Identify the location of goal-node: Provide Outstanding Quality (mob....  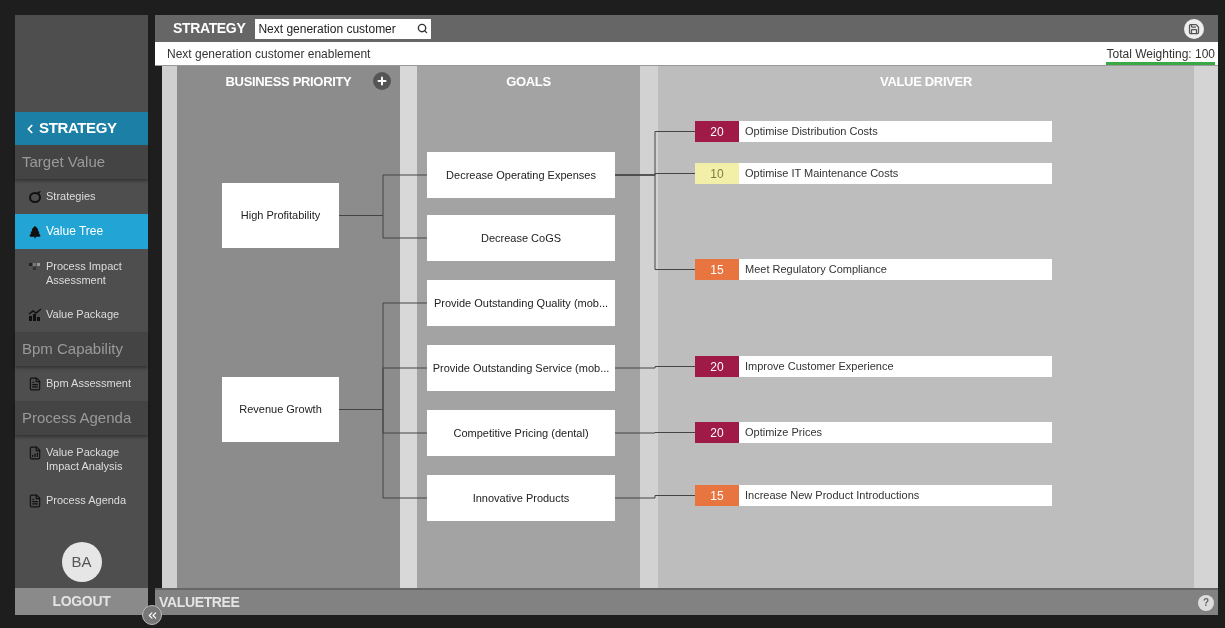
(521, 303).